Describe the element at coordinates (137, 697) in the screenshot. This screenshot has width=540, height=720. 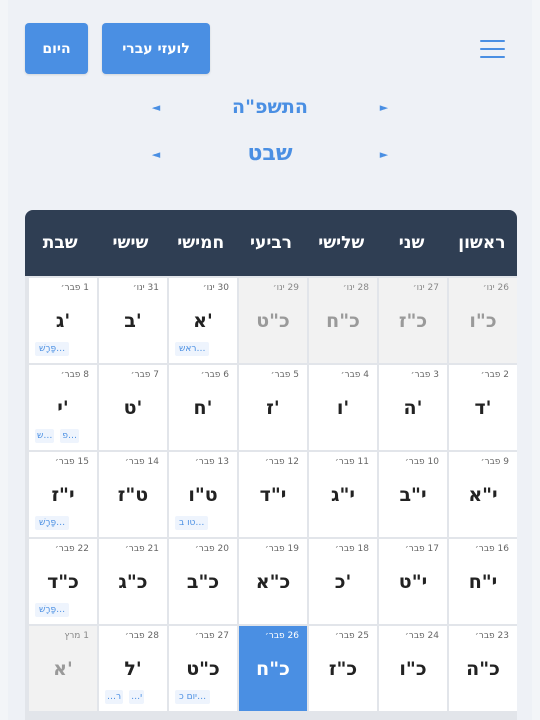
I see `event-chip: …י` at that location.